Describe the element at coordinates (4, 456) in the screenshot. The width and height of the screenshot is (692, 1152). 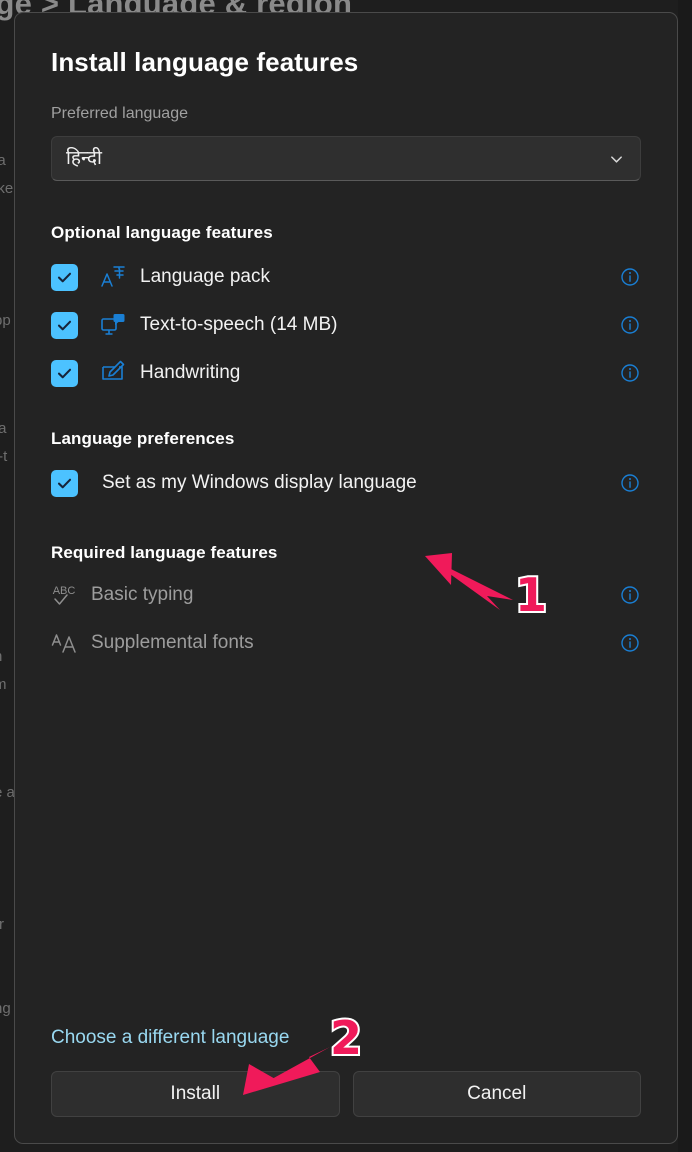
I see `background-text-fragment: t-t` at that location.